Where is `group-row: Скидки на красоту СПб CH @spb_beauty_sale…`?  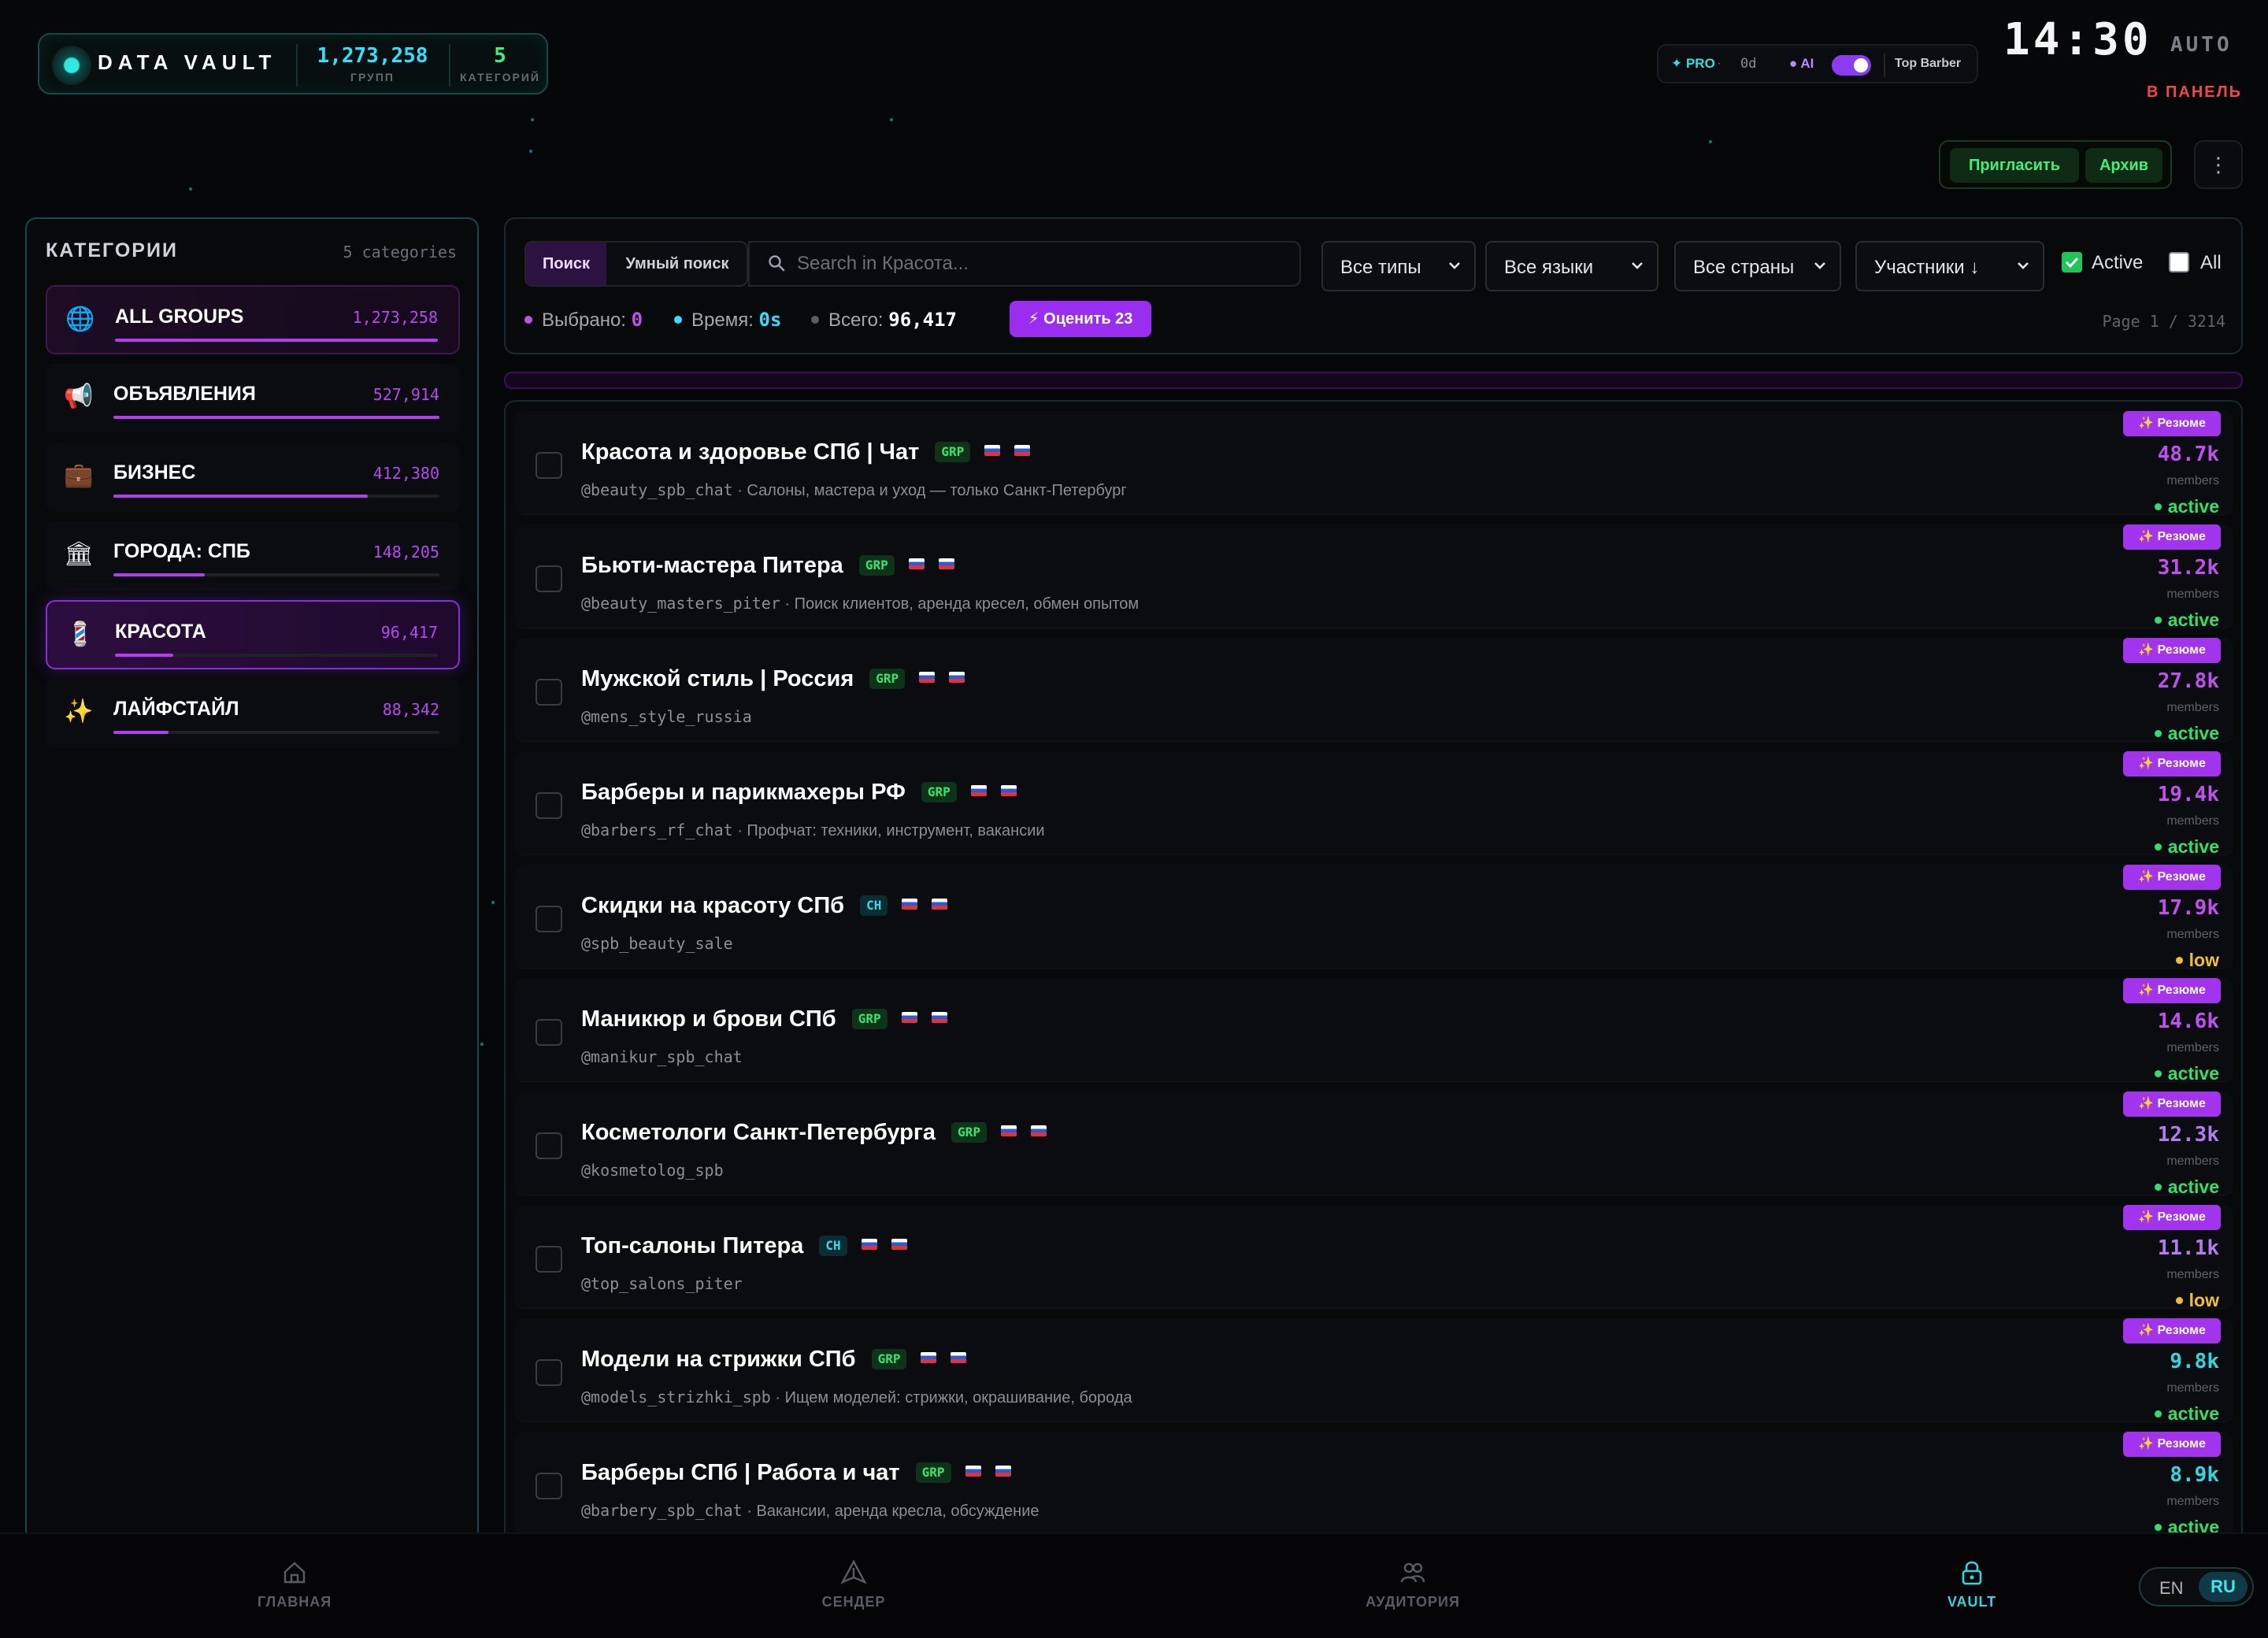
group-row: Скидки на красоту СПб CH @spb_beauty_sale… is located at coordinates (1374, 917).